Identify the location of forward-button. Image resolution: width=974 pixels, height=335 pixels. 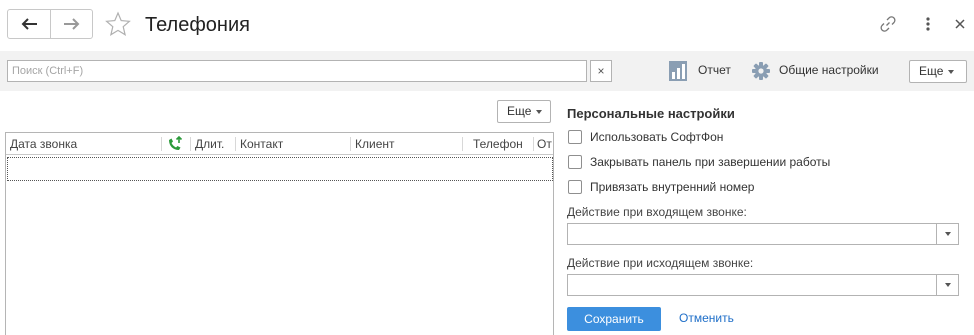
(71, 24).